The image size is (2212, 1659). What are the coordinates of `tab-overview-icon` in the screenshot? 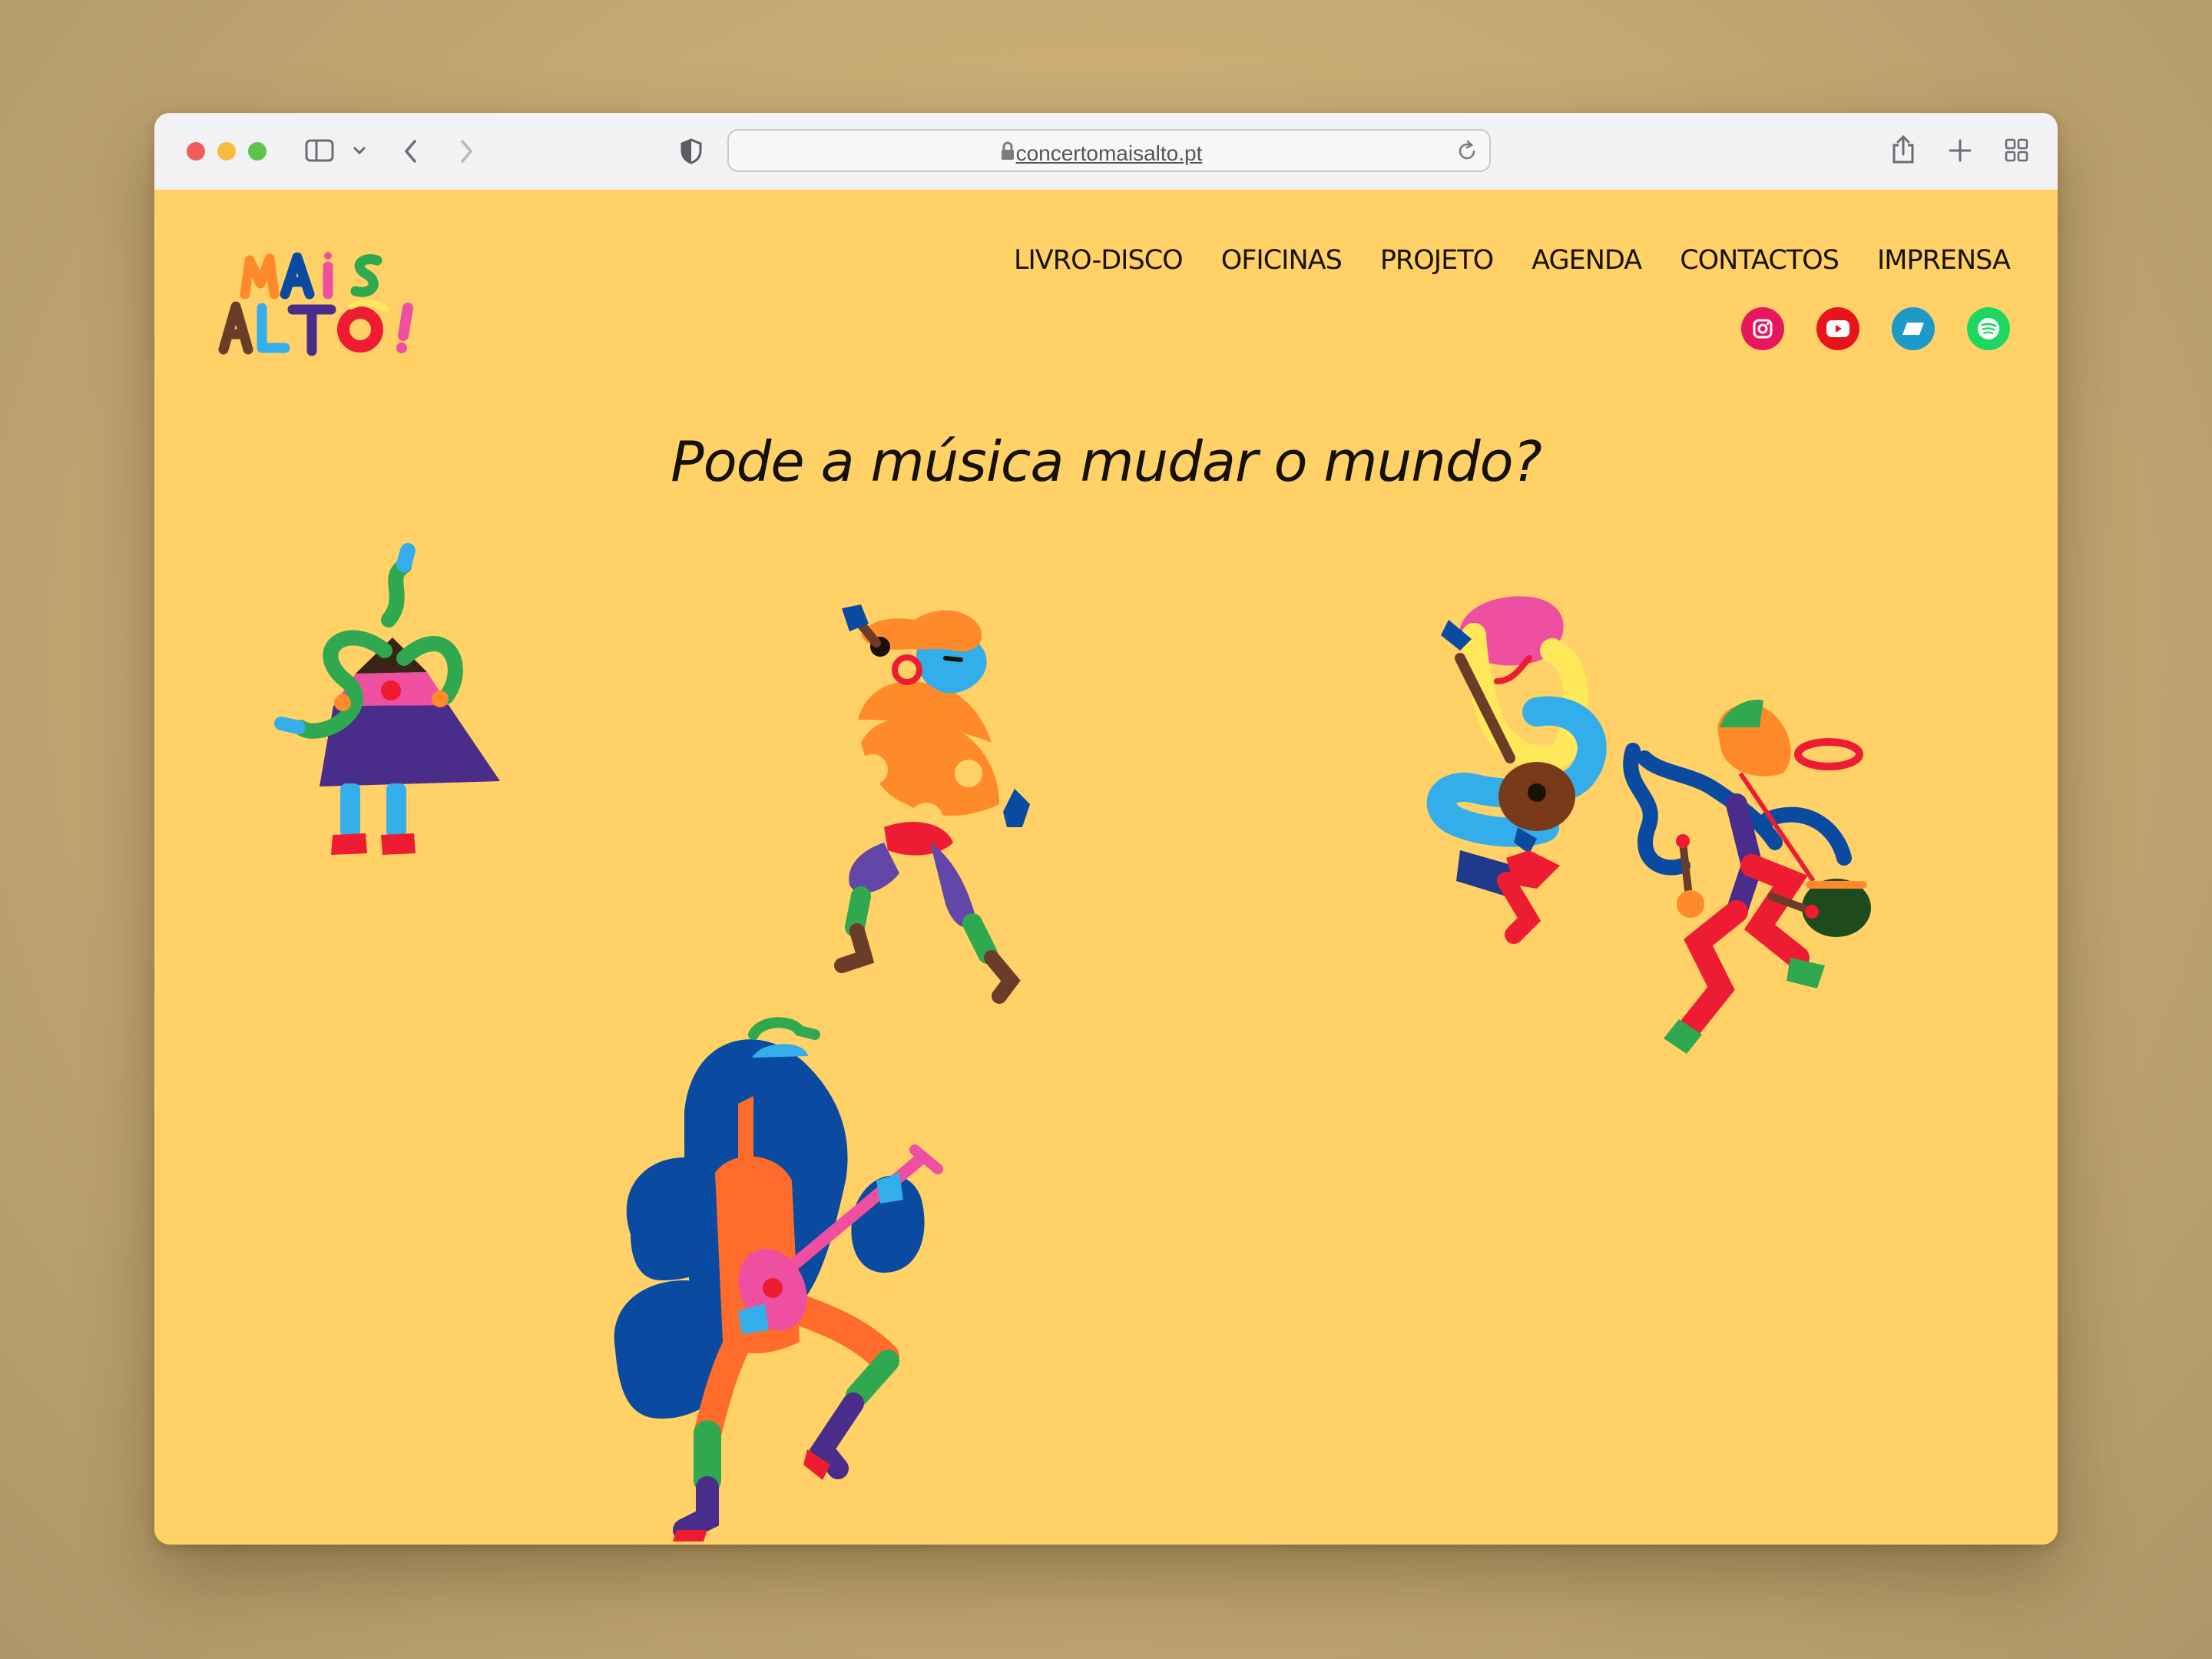 It's located at (2017, 151).